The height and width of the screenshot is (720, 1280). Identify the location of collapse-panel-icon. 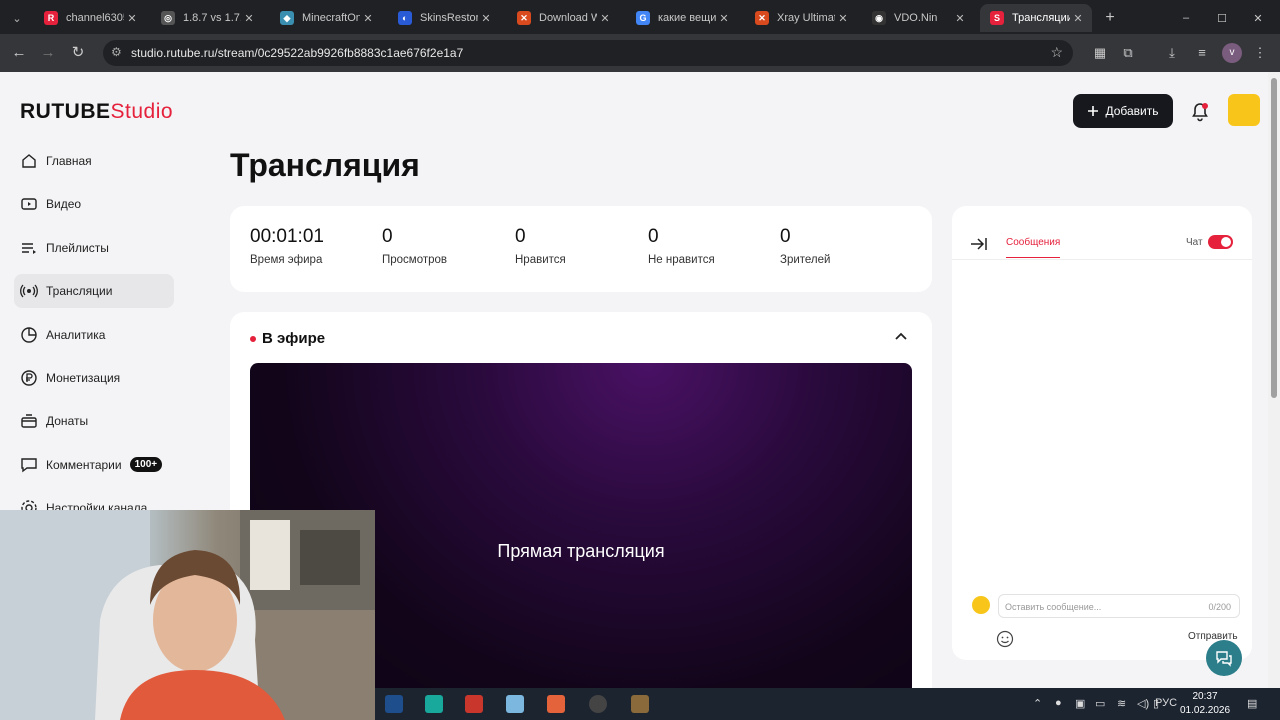
(979, 244).